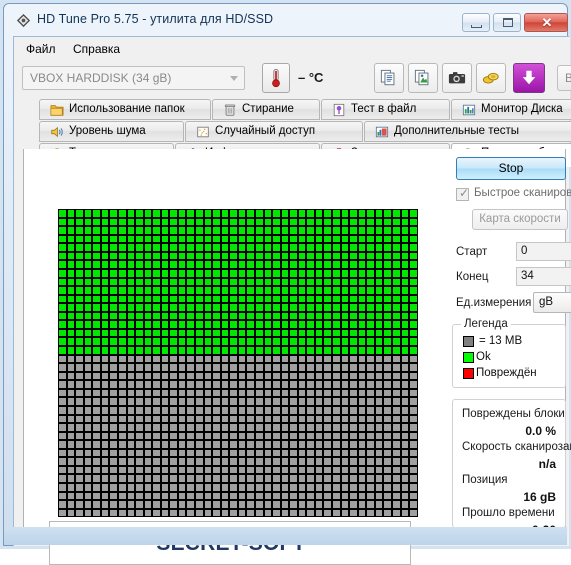  Describe the element at coordinates (292, 48) in the screenshot. I see `menu-bar: Файл Справка` at that location.